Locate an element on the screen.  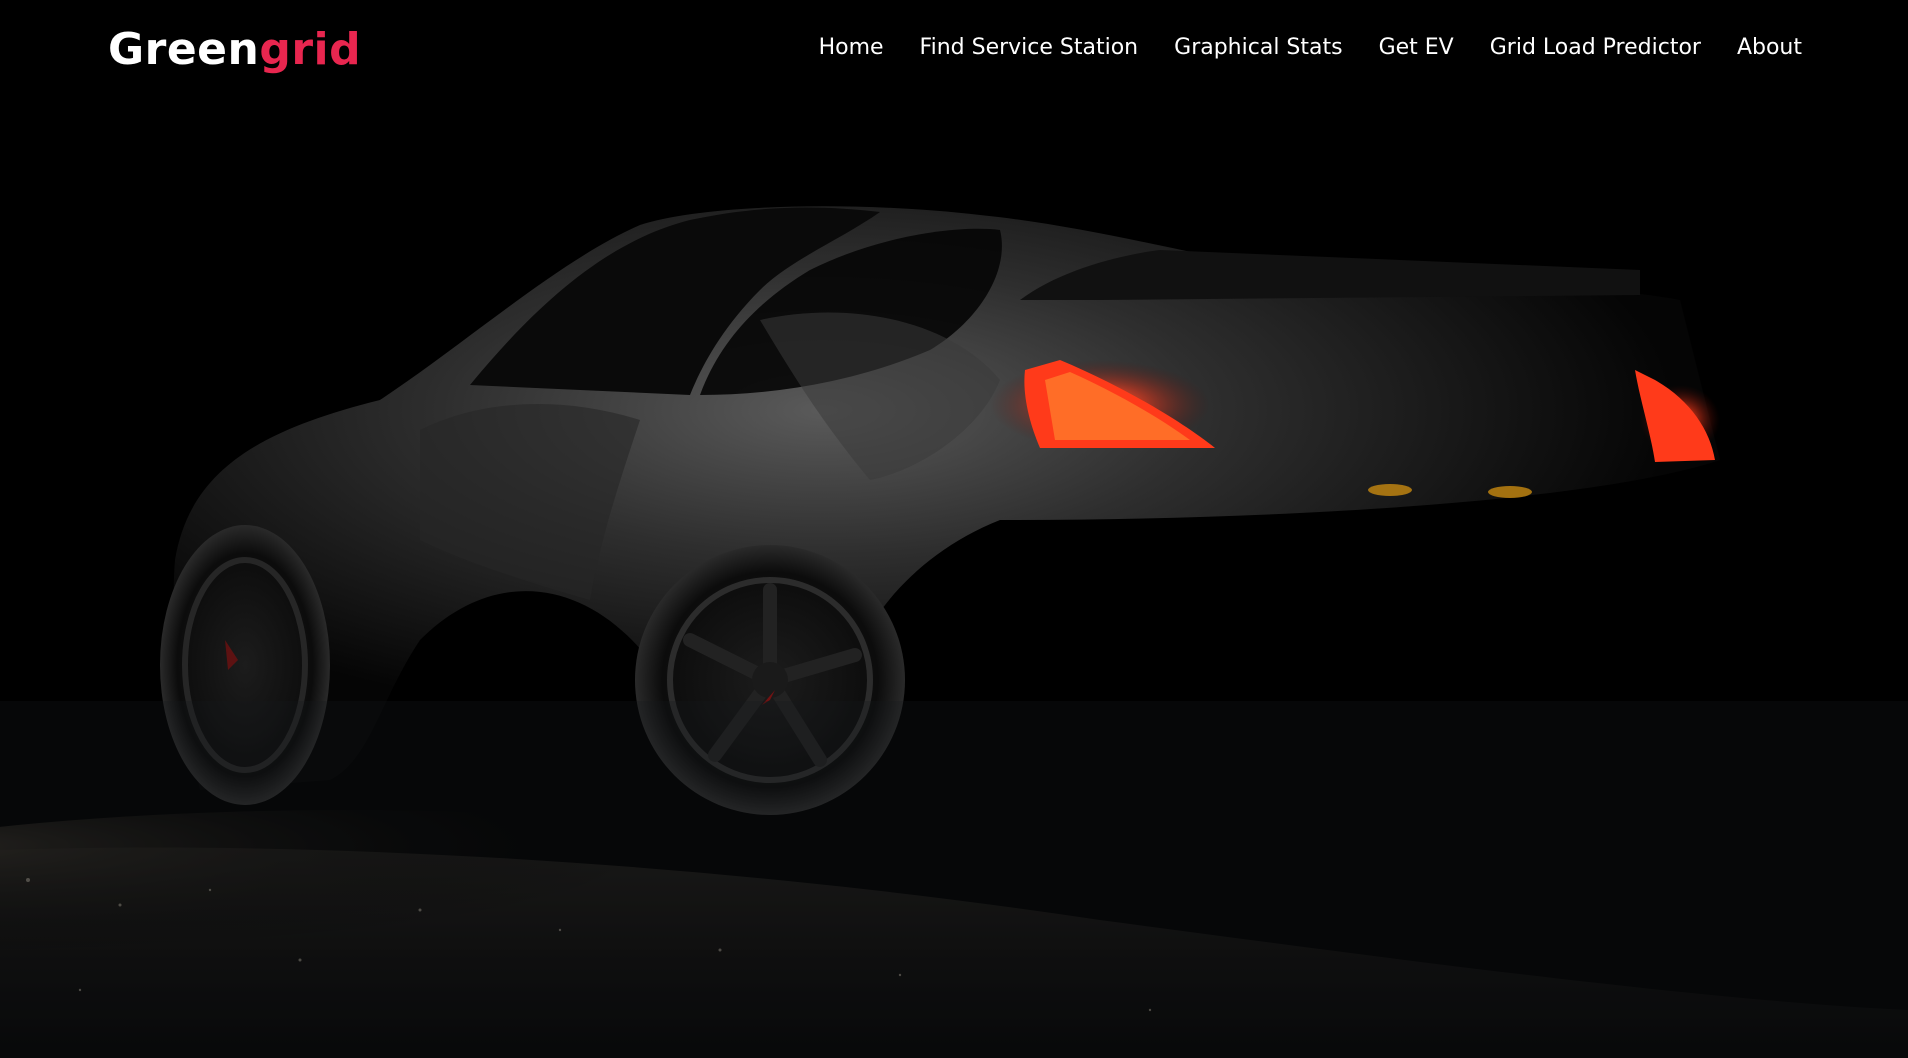
nav-link-get-ev: Get EV is located at coordinates (1416, 48).